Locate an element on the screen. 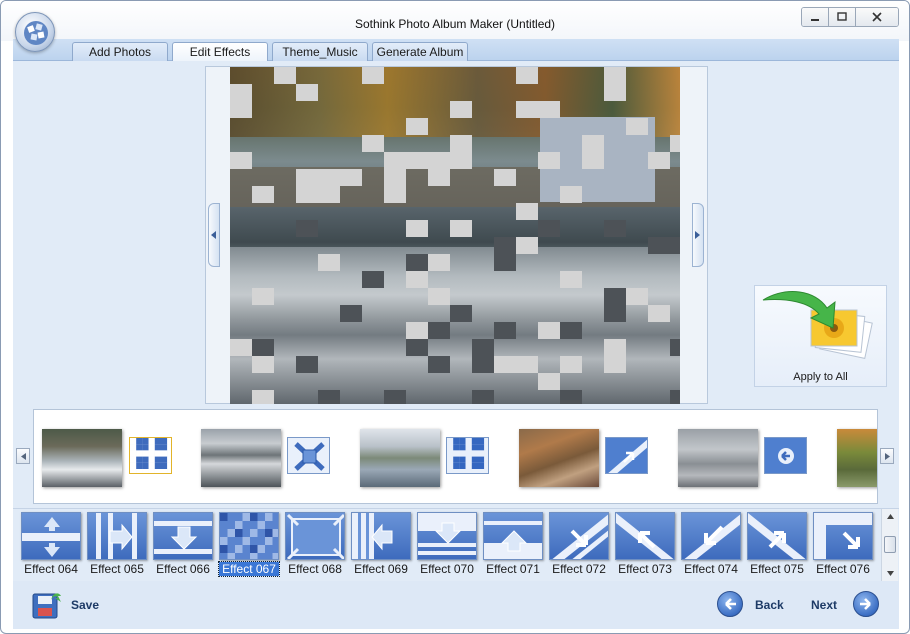  tab-edit-effects: Edit Effects is located at coordinates (220, 51).